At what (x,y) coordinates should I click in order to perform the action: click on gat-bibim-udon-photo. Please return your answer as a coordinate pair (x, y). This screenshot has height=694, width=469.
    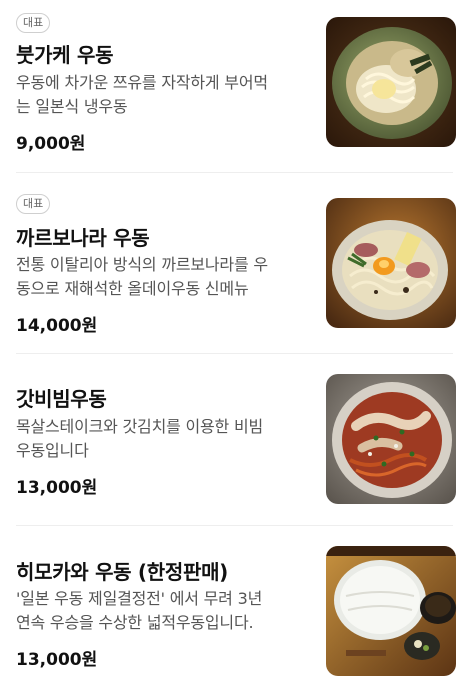
    Looking at the image, I should click on (391, 439).